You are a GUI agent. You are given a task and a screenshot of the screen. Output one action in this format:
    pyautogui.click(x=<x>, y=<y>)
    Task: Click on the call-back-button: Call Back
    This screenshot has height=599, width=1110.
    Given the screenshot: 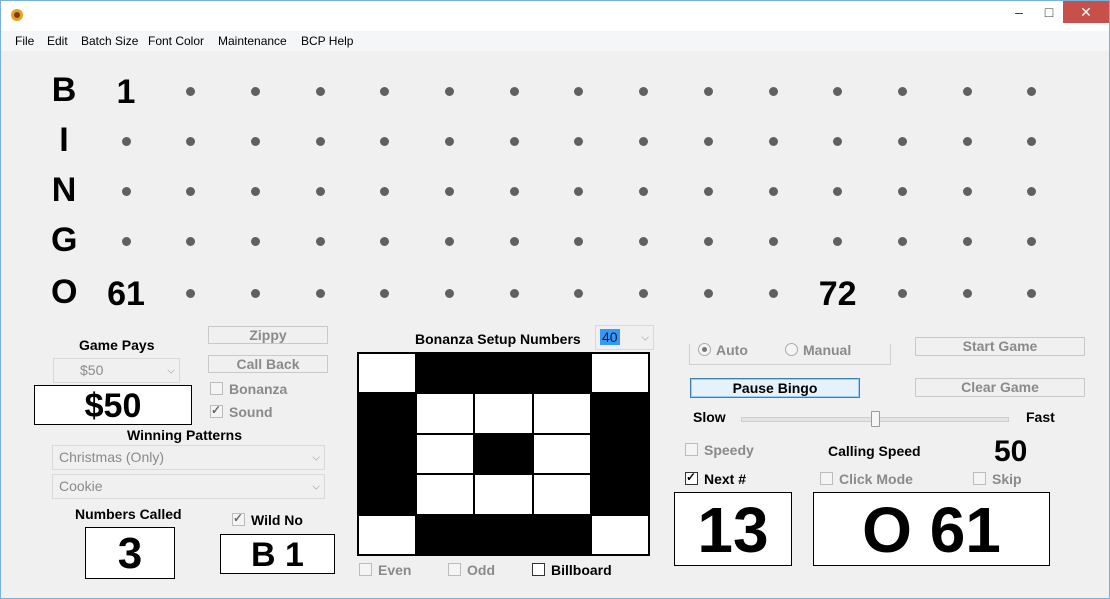 What is the action you would take?
    pyautogui.click(x=268, y=364)
    